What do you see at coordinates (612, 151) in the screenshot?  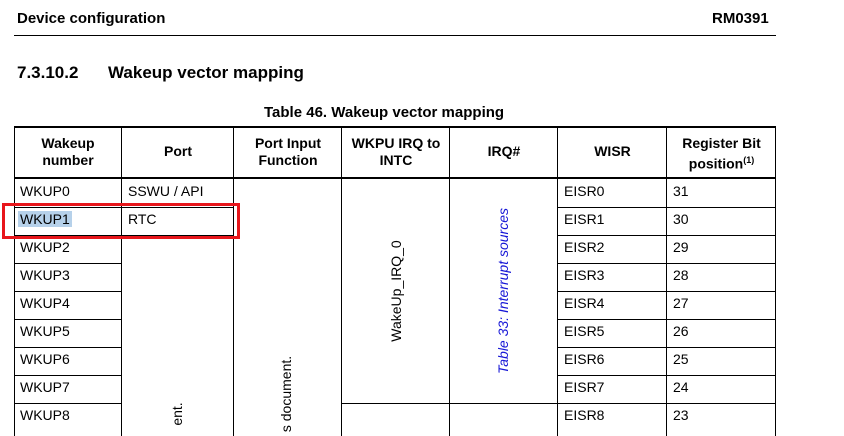 I see `col-header-wisr: WISR` at bounding box center [612, 151].